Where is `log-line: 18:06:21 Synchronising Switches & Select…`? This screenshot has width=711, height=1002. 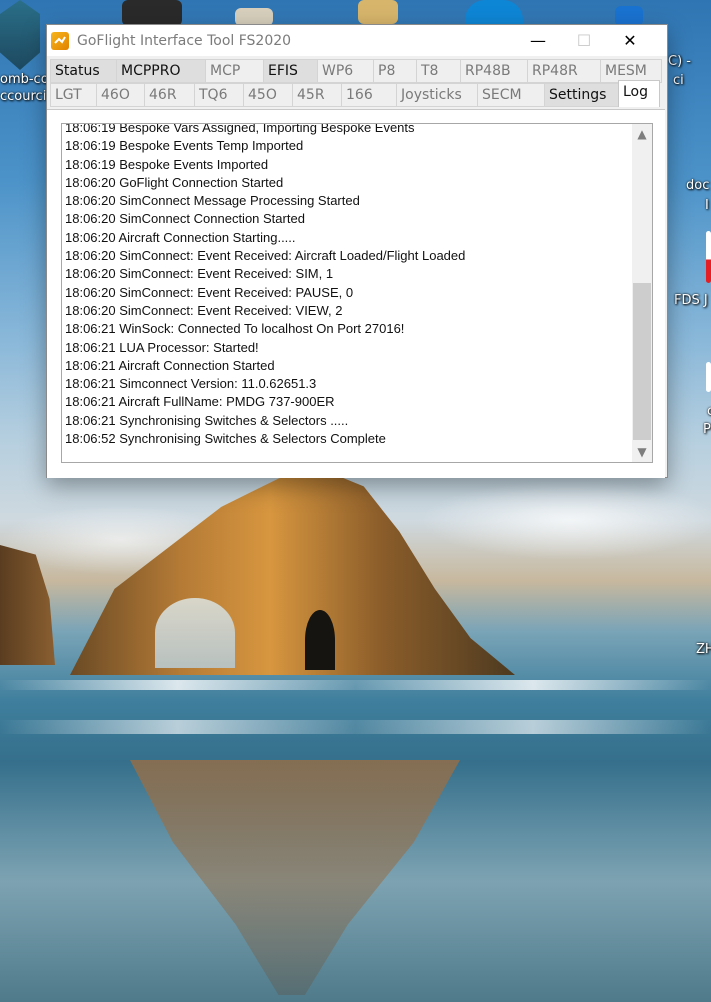
log-line: 18:06:21 Synchronising Switches & Select… is located at coordinates (347, 421).